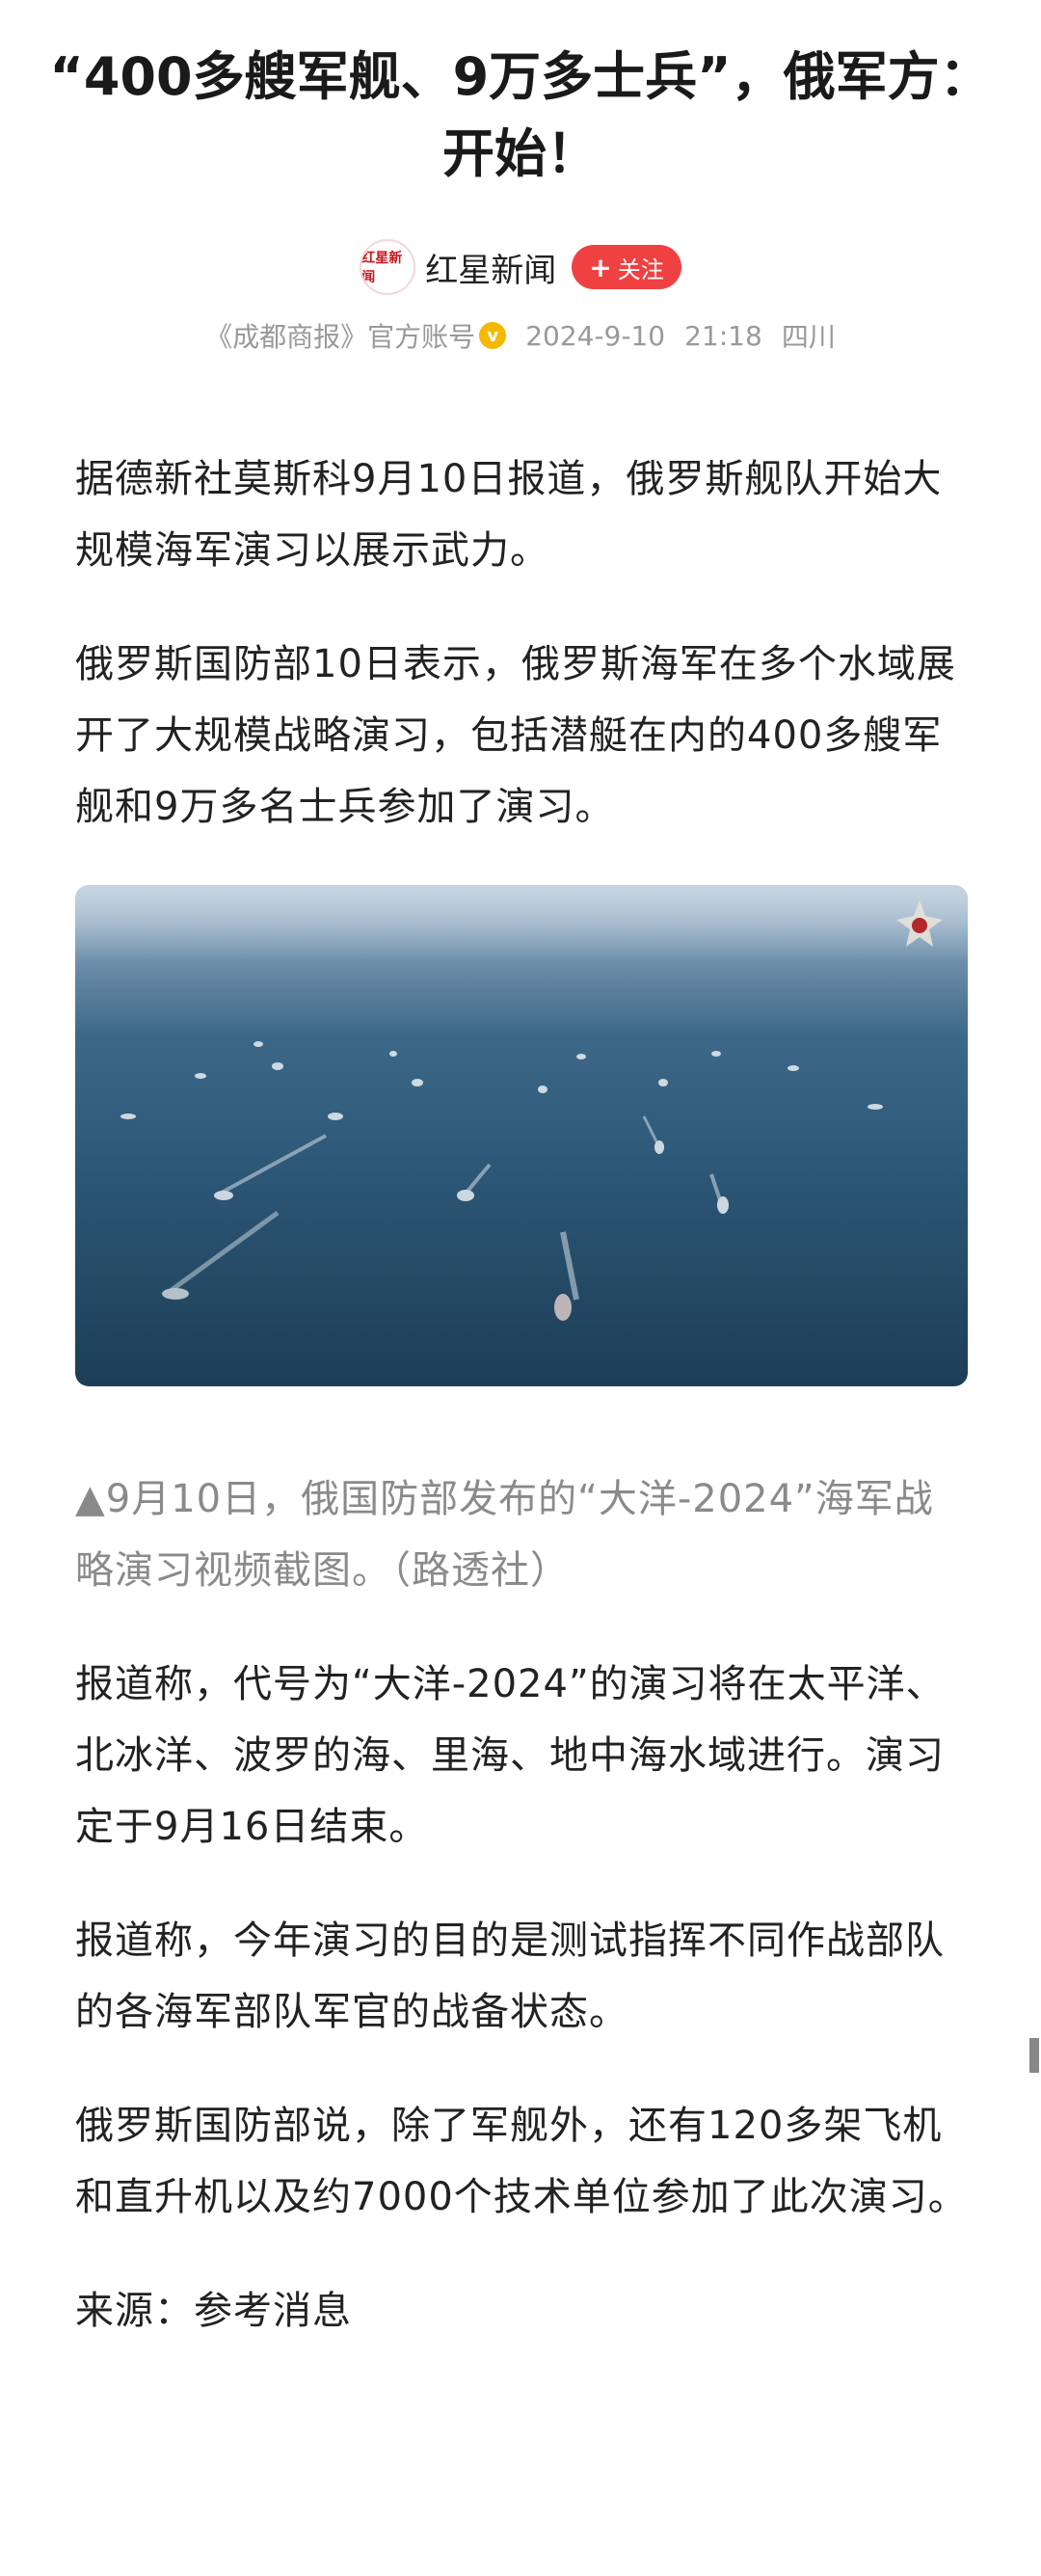 The image size is (1041, 2576). Describe the element at coordinates (490, 268) in the screenshot. I see `author-name: 红星新闻` at that location.